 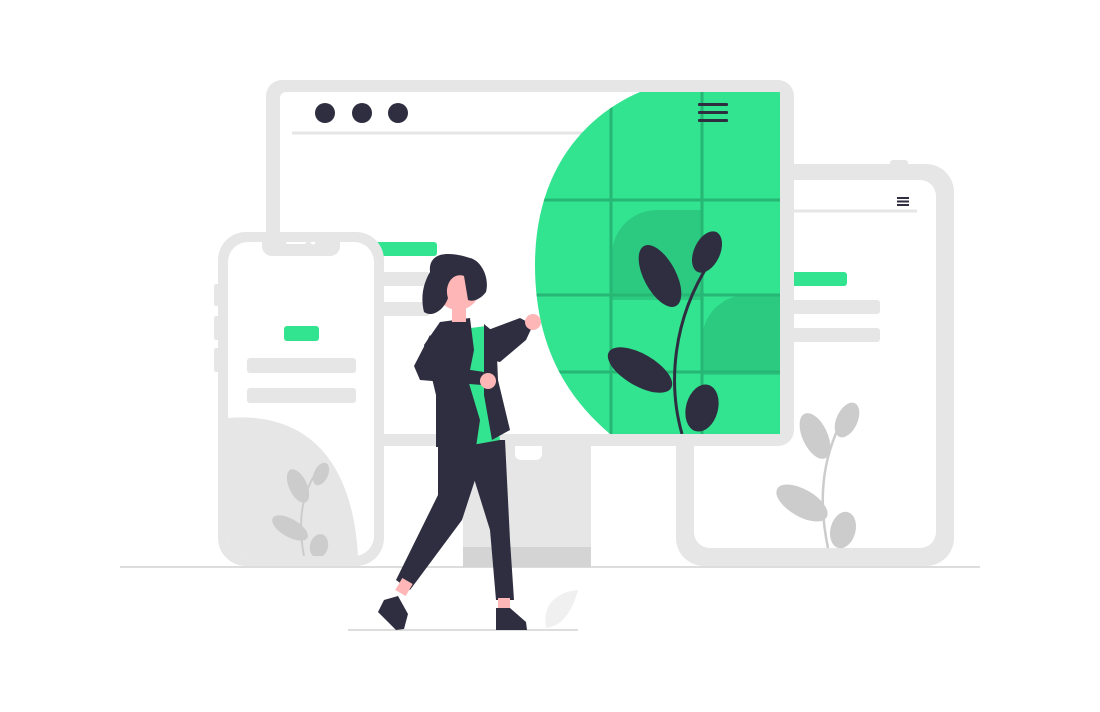 What do you see at coordinates (301, 333) in the screenshot?
I see `phone-accent-button` at bounding box center [301, 333].